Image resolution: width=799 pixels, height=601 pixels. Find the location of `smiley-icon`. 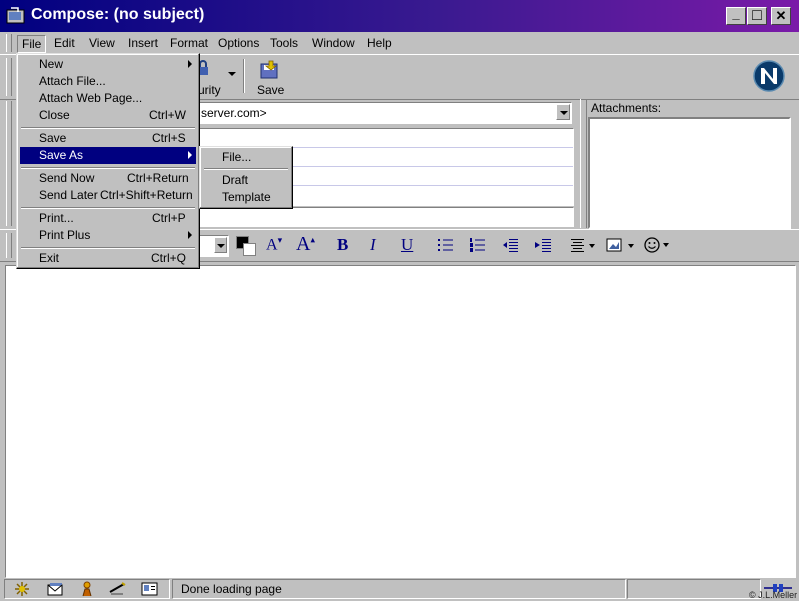

smiley-icon is located at coordinates (658, 245).